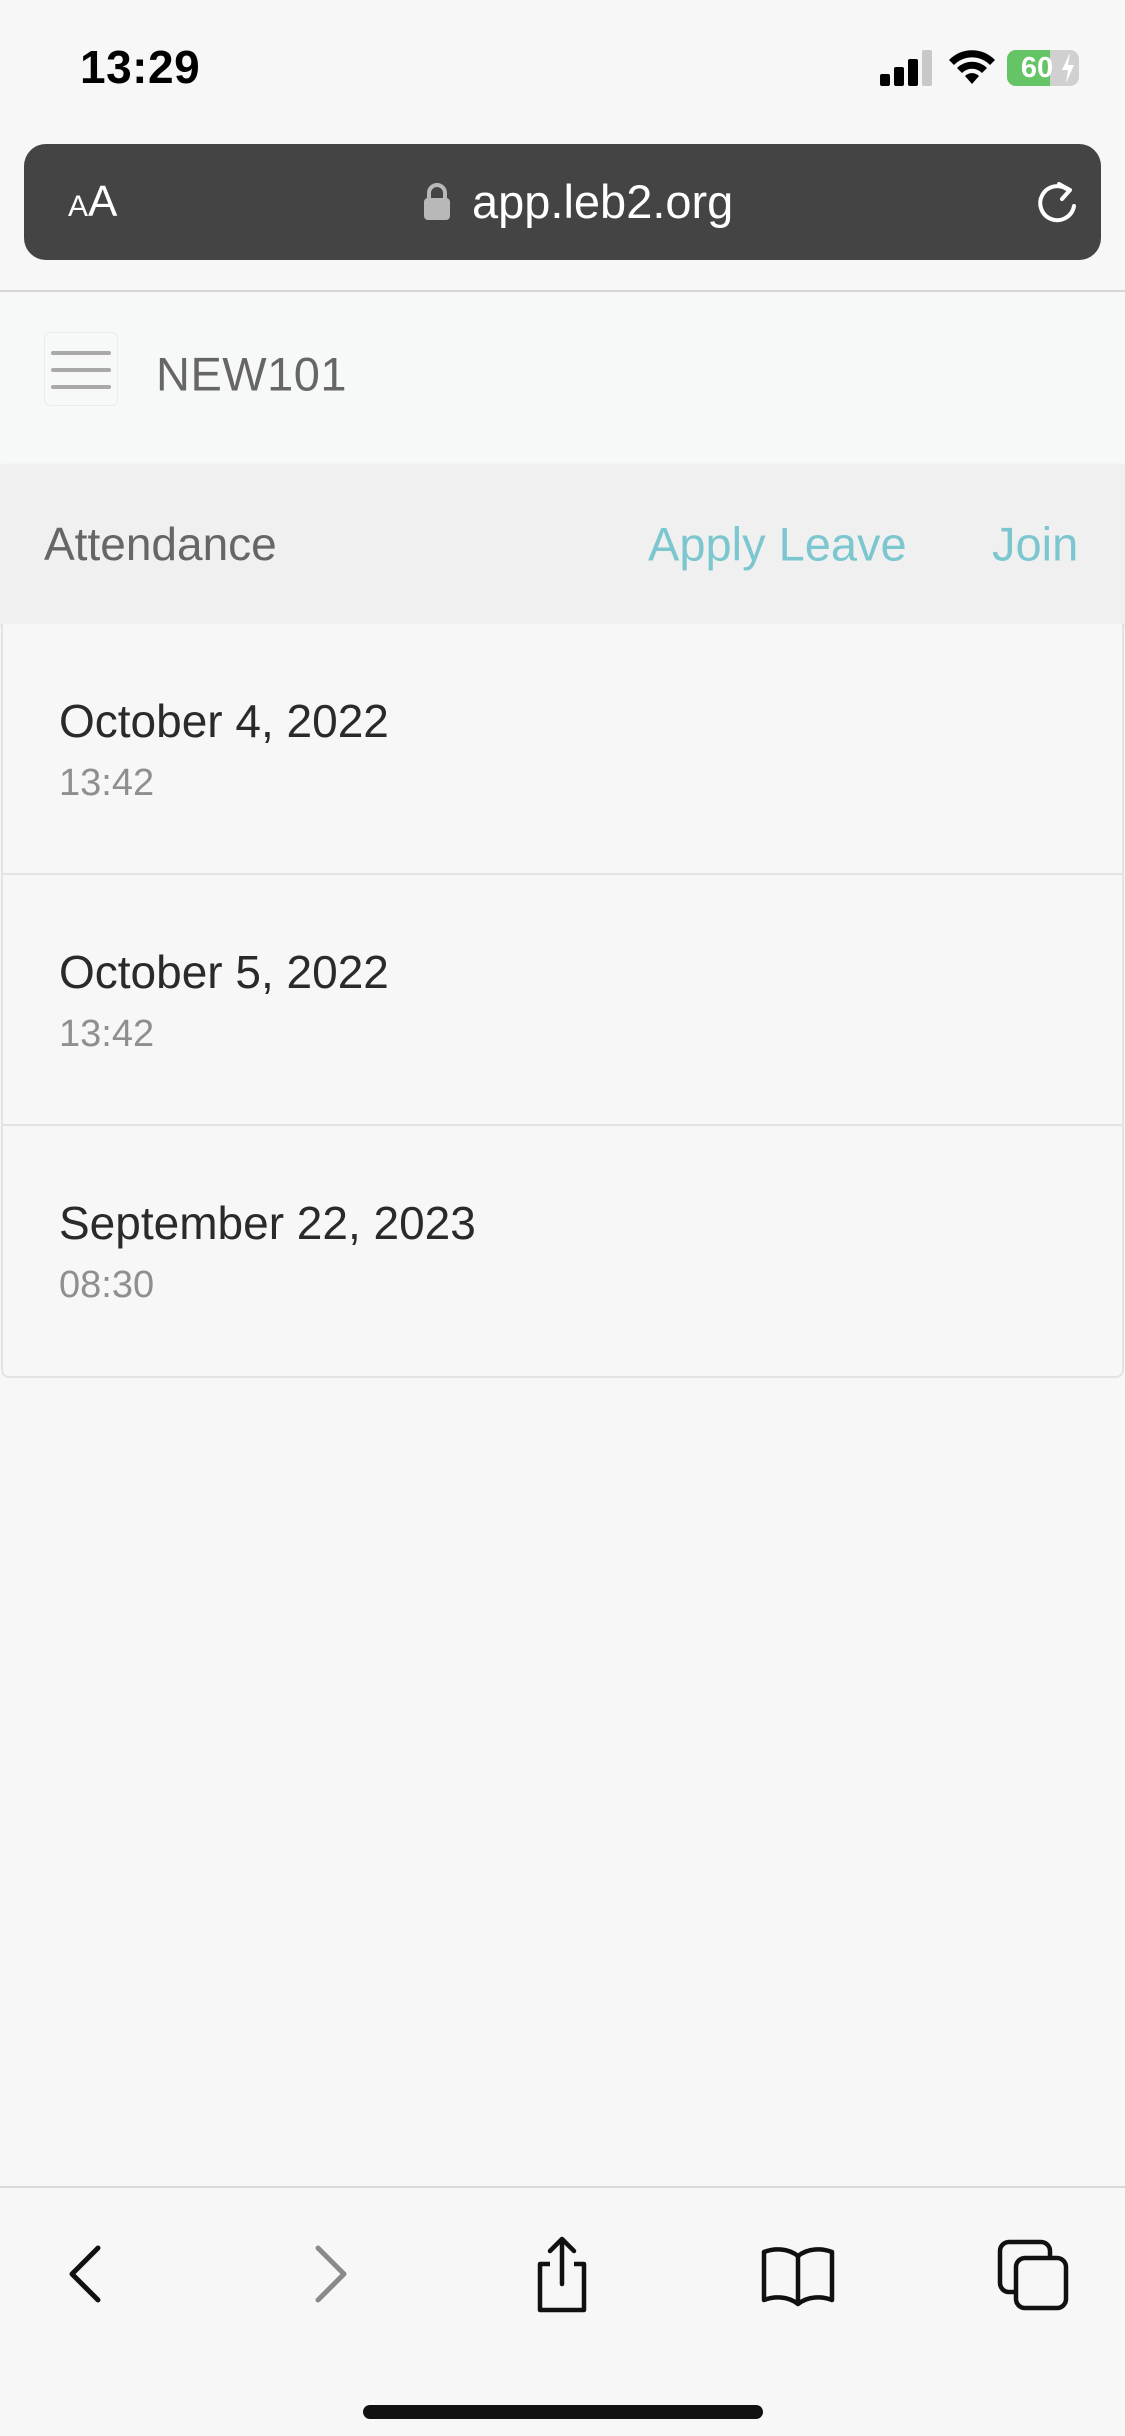  What do you see at coordinates (140, 67) in the screenshot?
I see `status-time: 13:29` at bounding box center [140, 67].